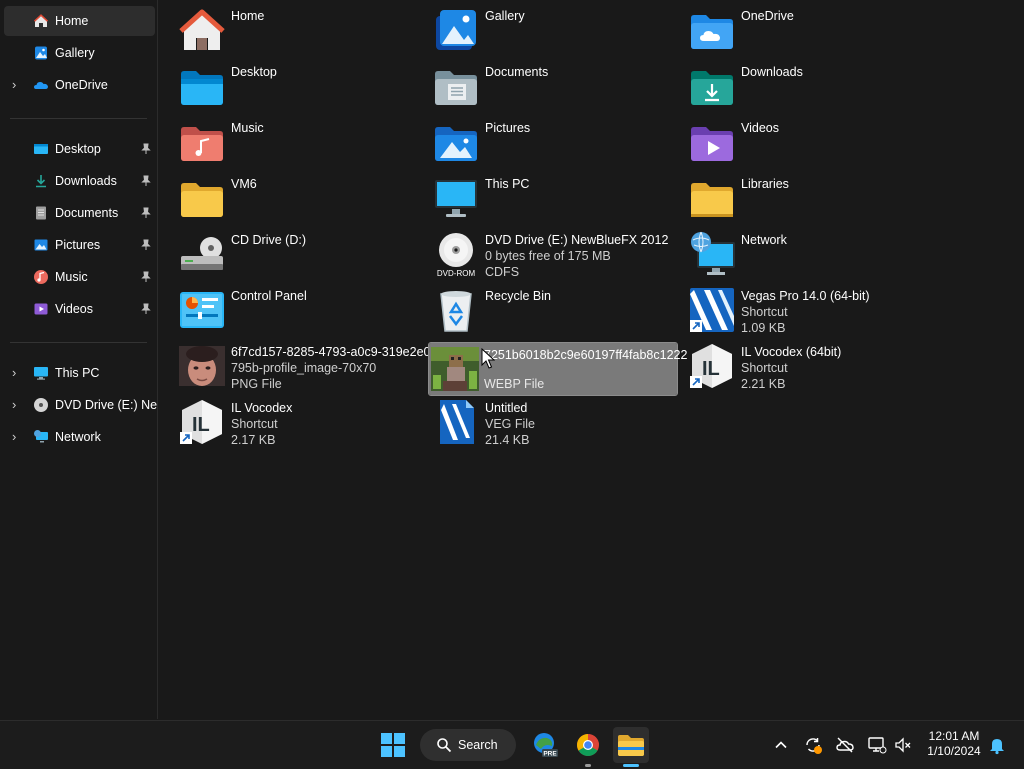  Describe the element at coordinates (80, 405) in the screenshot. I see `sidebar-item-dvd-drive: › DVD Drive (E:) New` at that location.